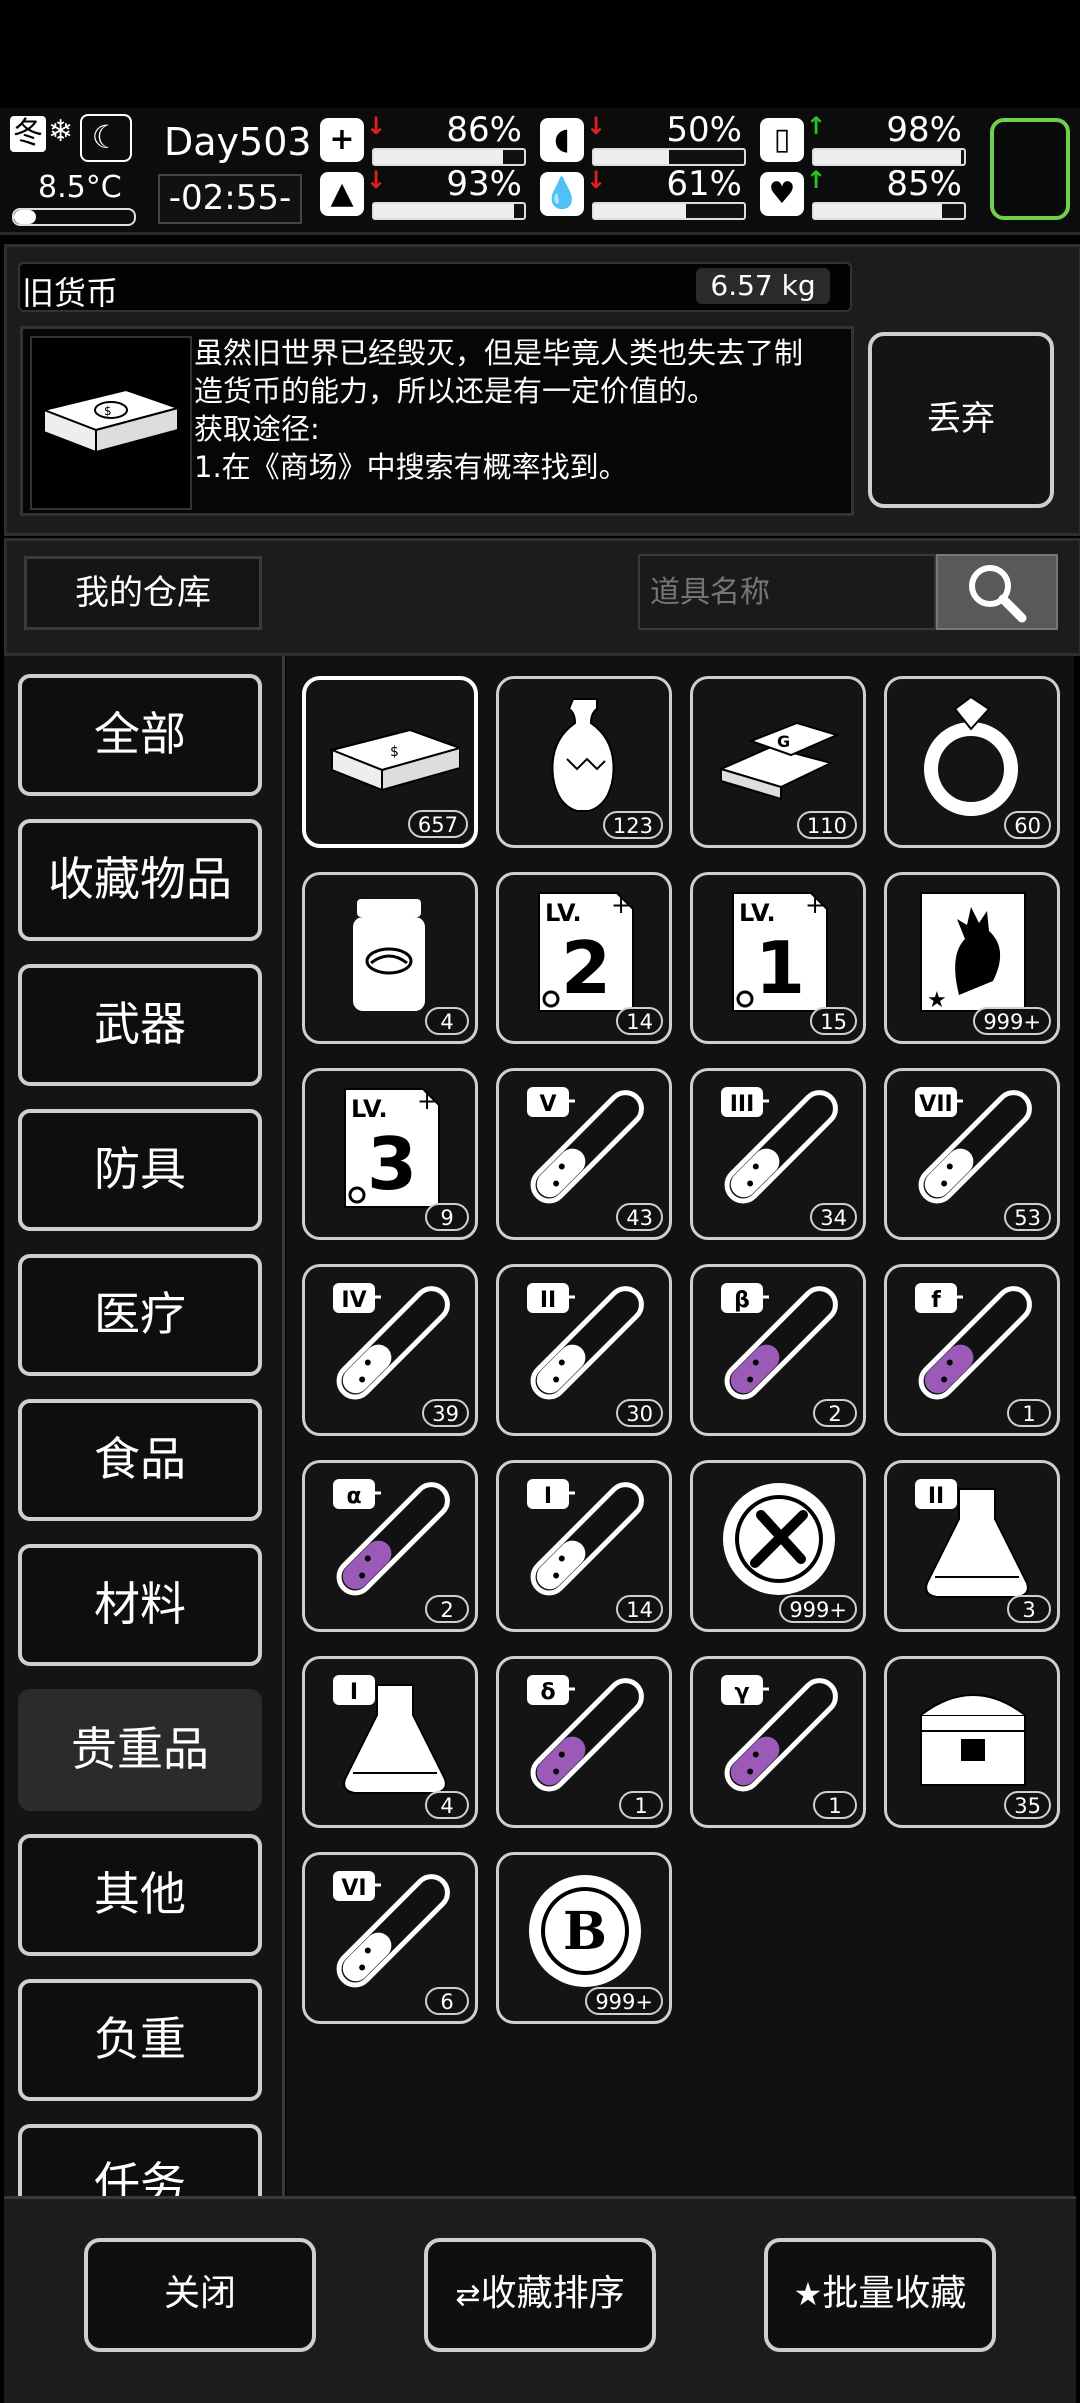 The image size is (1080, 2403). Describe the element at coordinates (644, 138) in the screenshot. I see `stat-stomach: ◖ ↓ 50%` at that location.